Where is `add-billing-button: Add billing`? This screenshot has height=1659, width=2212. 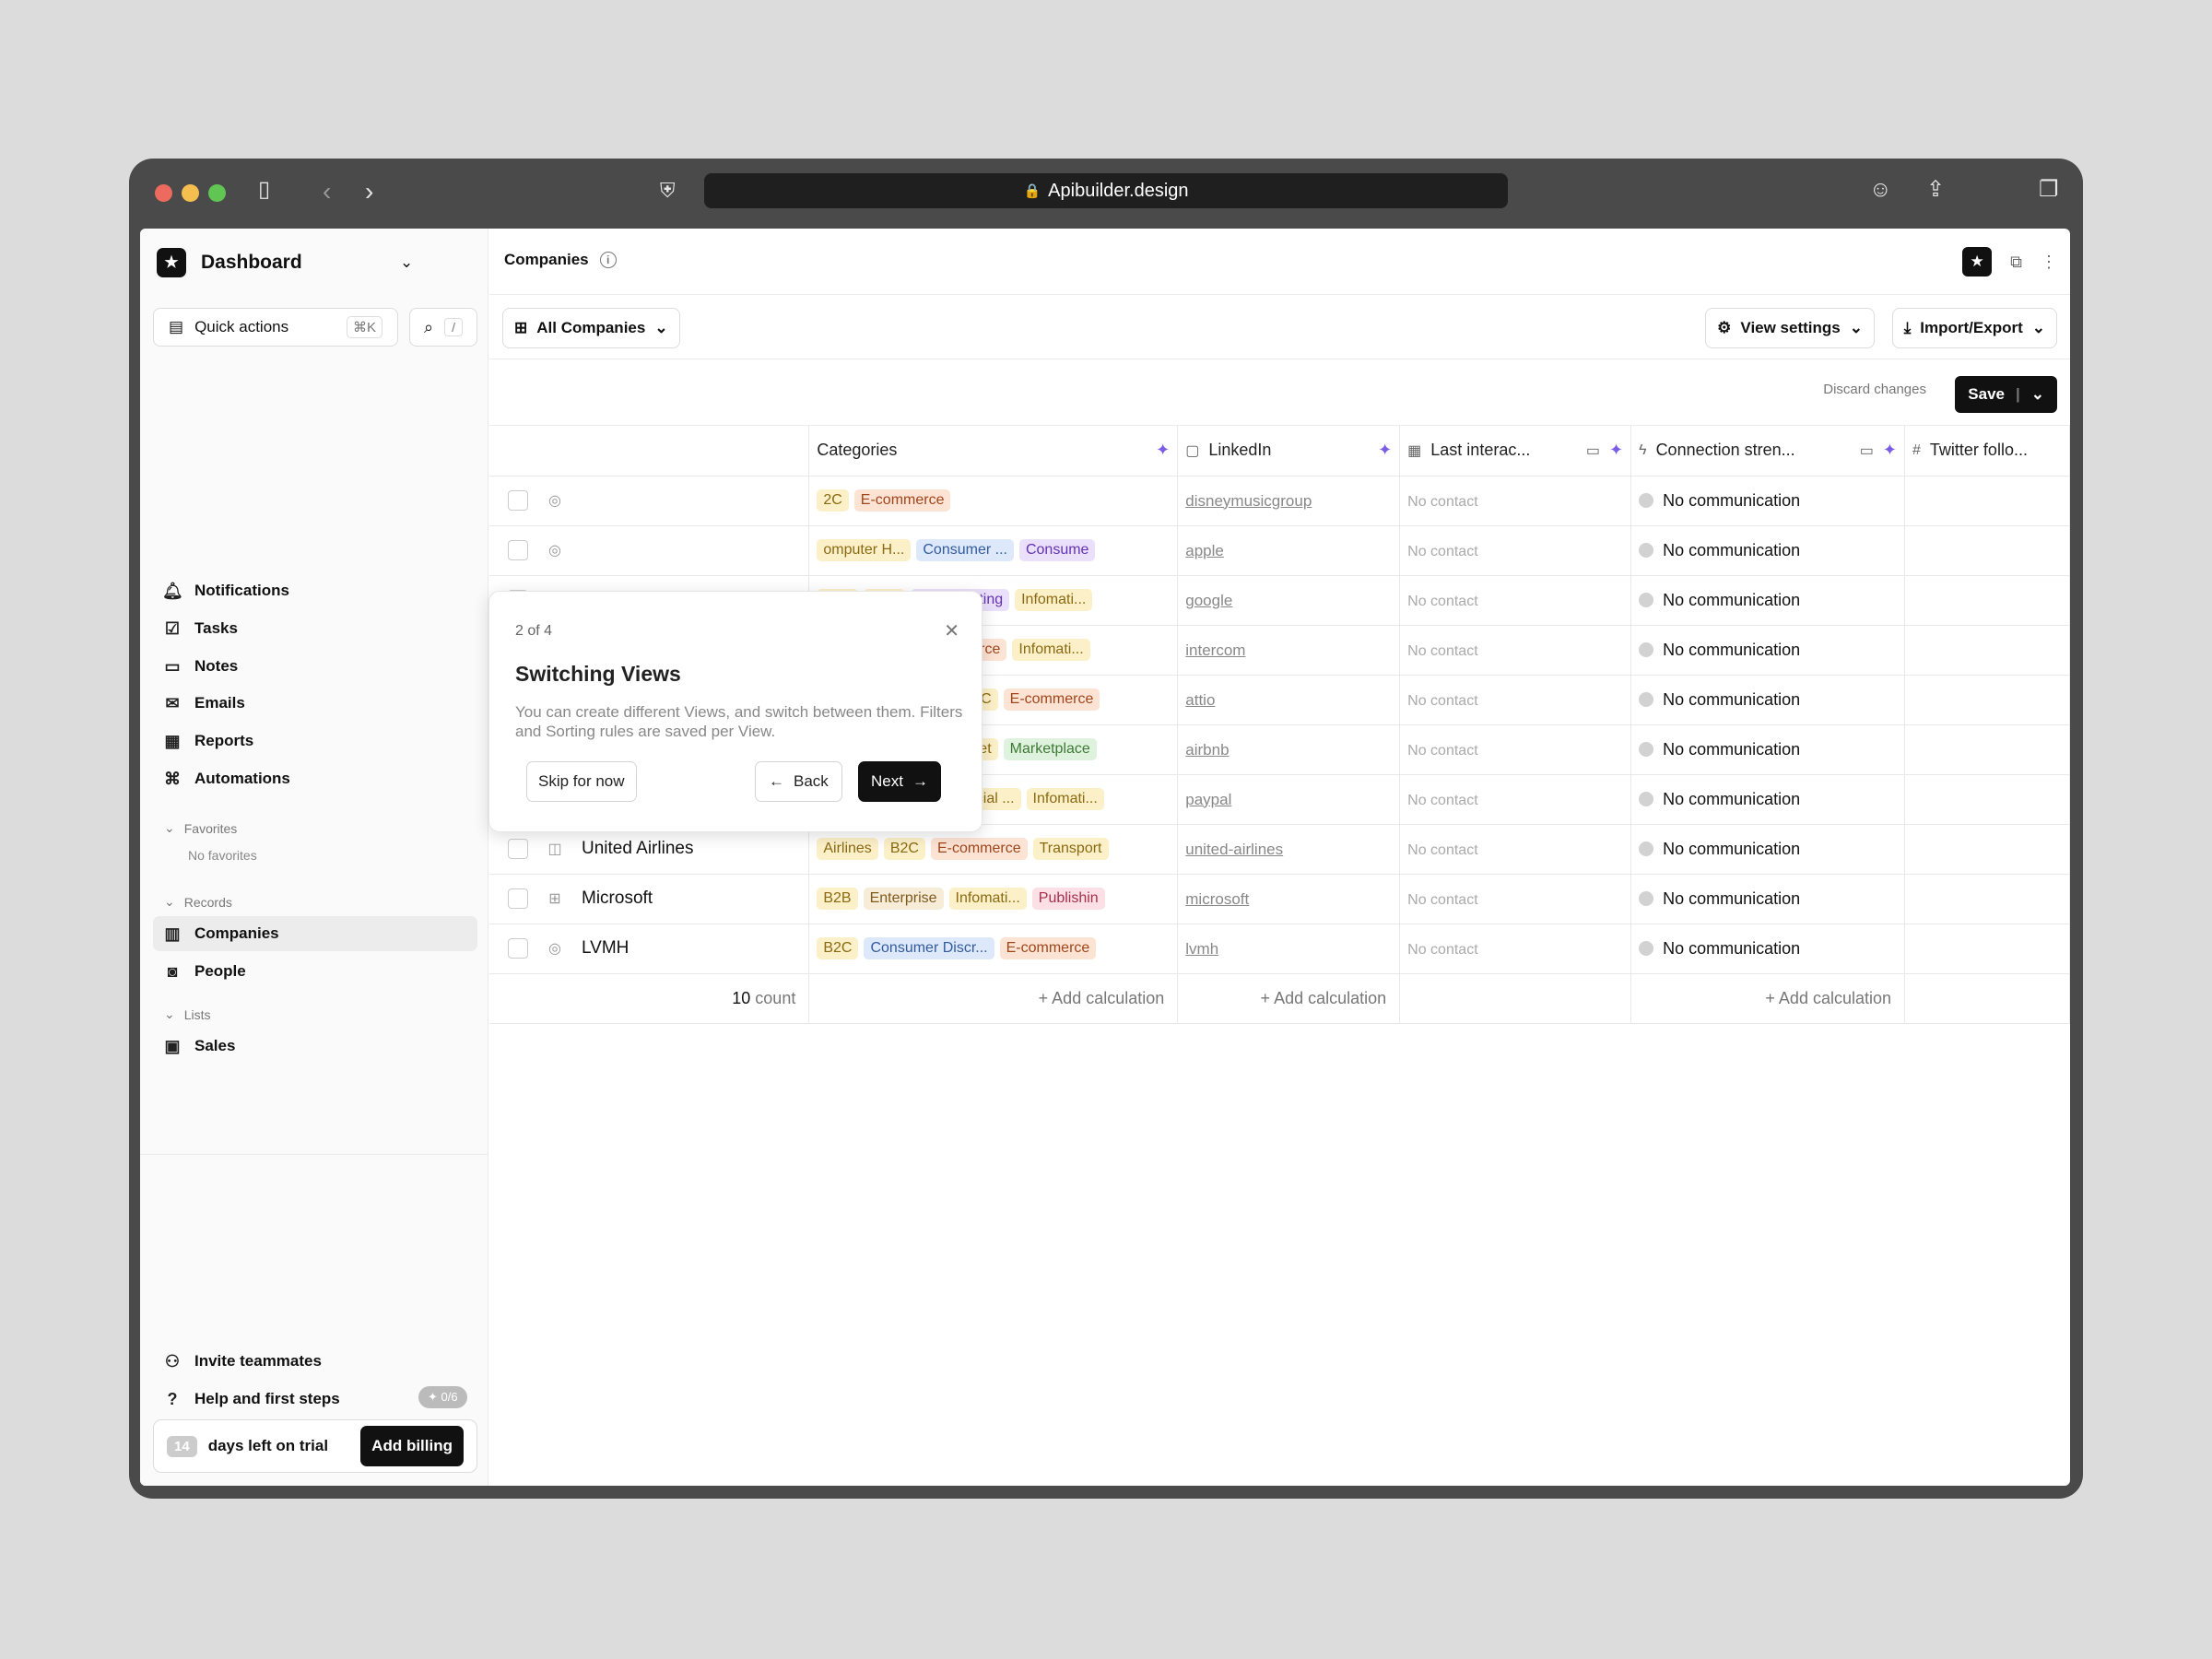
add-billing-button: Add billing is located at coordinates (412, 1446).